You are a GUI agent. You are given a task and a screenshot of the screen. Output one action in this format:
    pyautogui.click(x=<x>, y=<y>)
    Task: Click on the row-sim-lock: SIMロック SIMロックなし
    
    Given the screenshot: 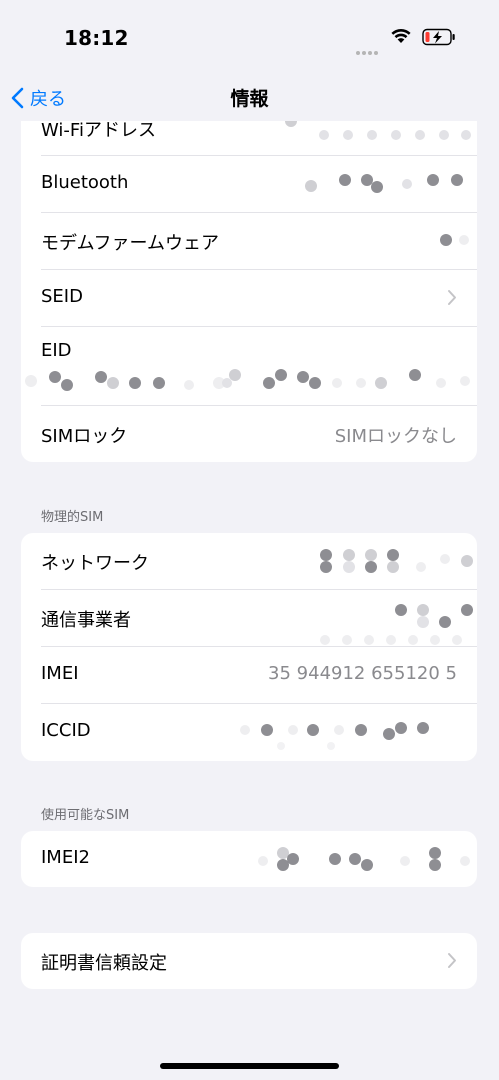 What is the action you would take?
    pyautogui.click(x=249, y=434)
    